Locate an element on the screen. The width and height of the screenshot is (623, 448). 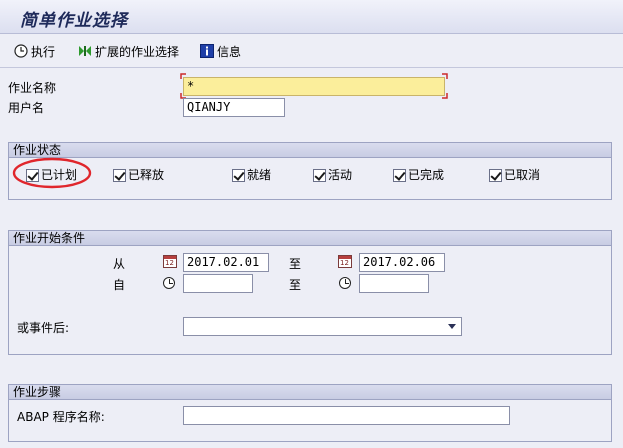
info-button: 信息 is located at coordinates (220, 51).